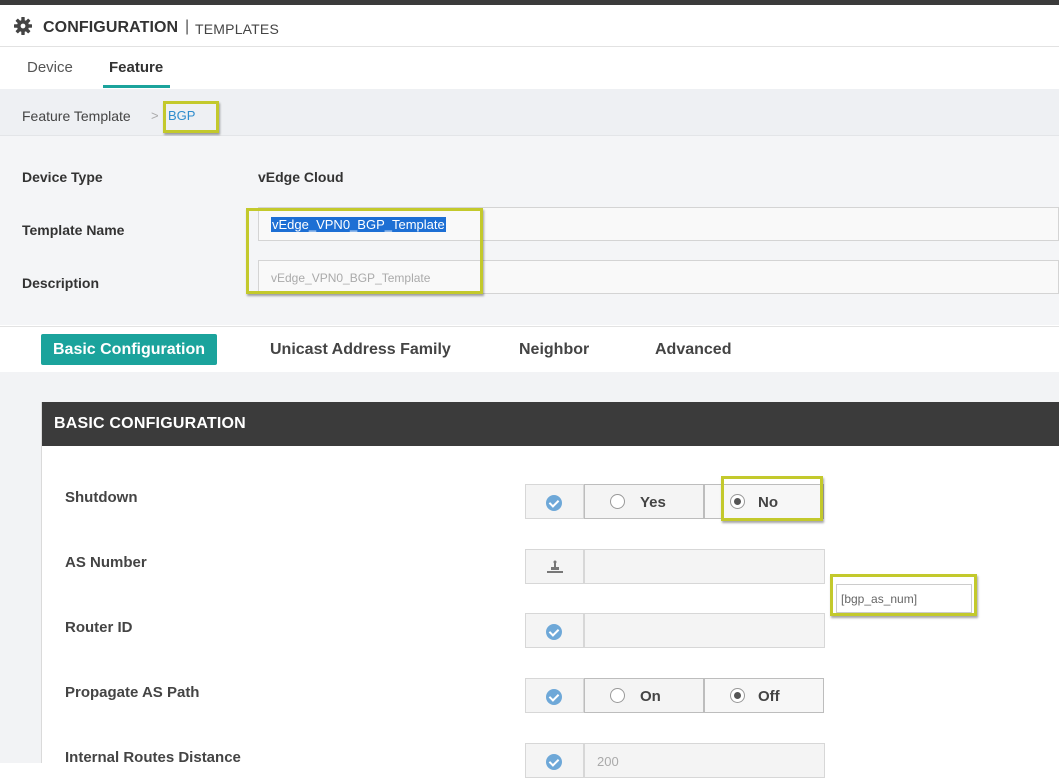 This screenshot has height=778, width=1059. I want to click on breadcrumb-feature-template: Feature Template, so click(76, 116).